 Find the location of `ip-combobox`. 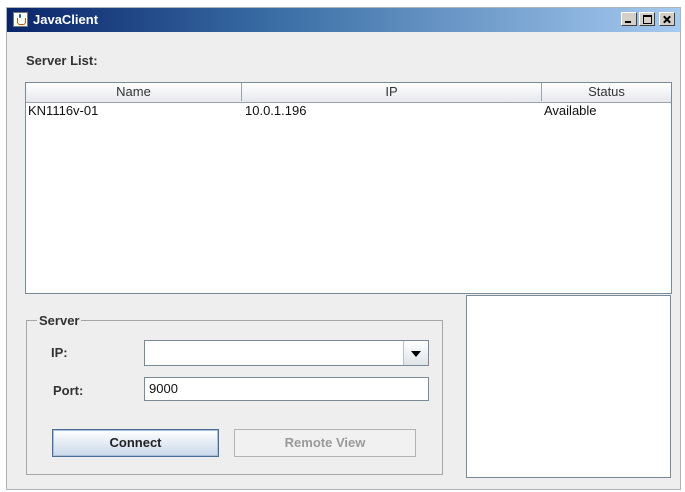

ip-combobox is located at coordinates (286, 353).